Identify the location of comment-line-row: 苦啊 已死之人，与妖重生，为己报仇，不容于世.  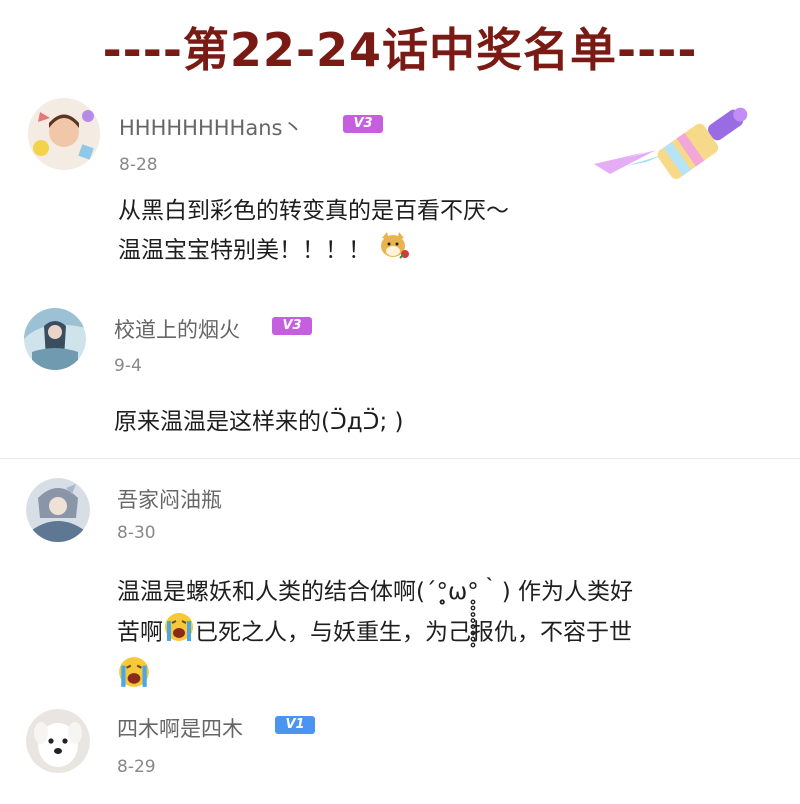
(375, 633).